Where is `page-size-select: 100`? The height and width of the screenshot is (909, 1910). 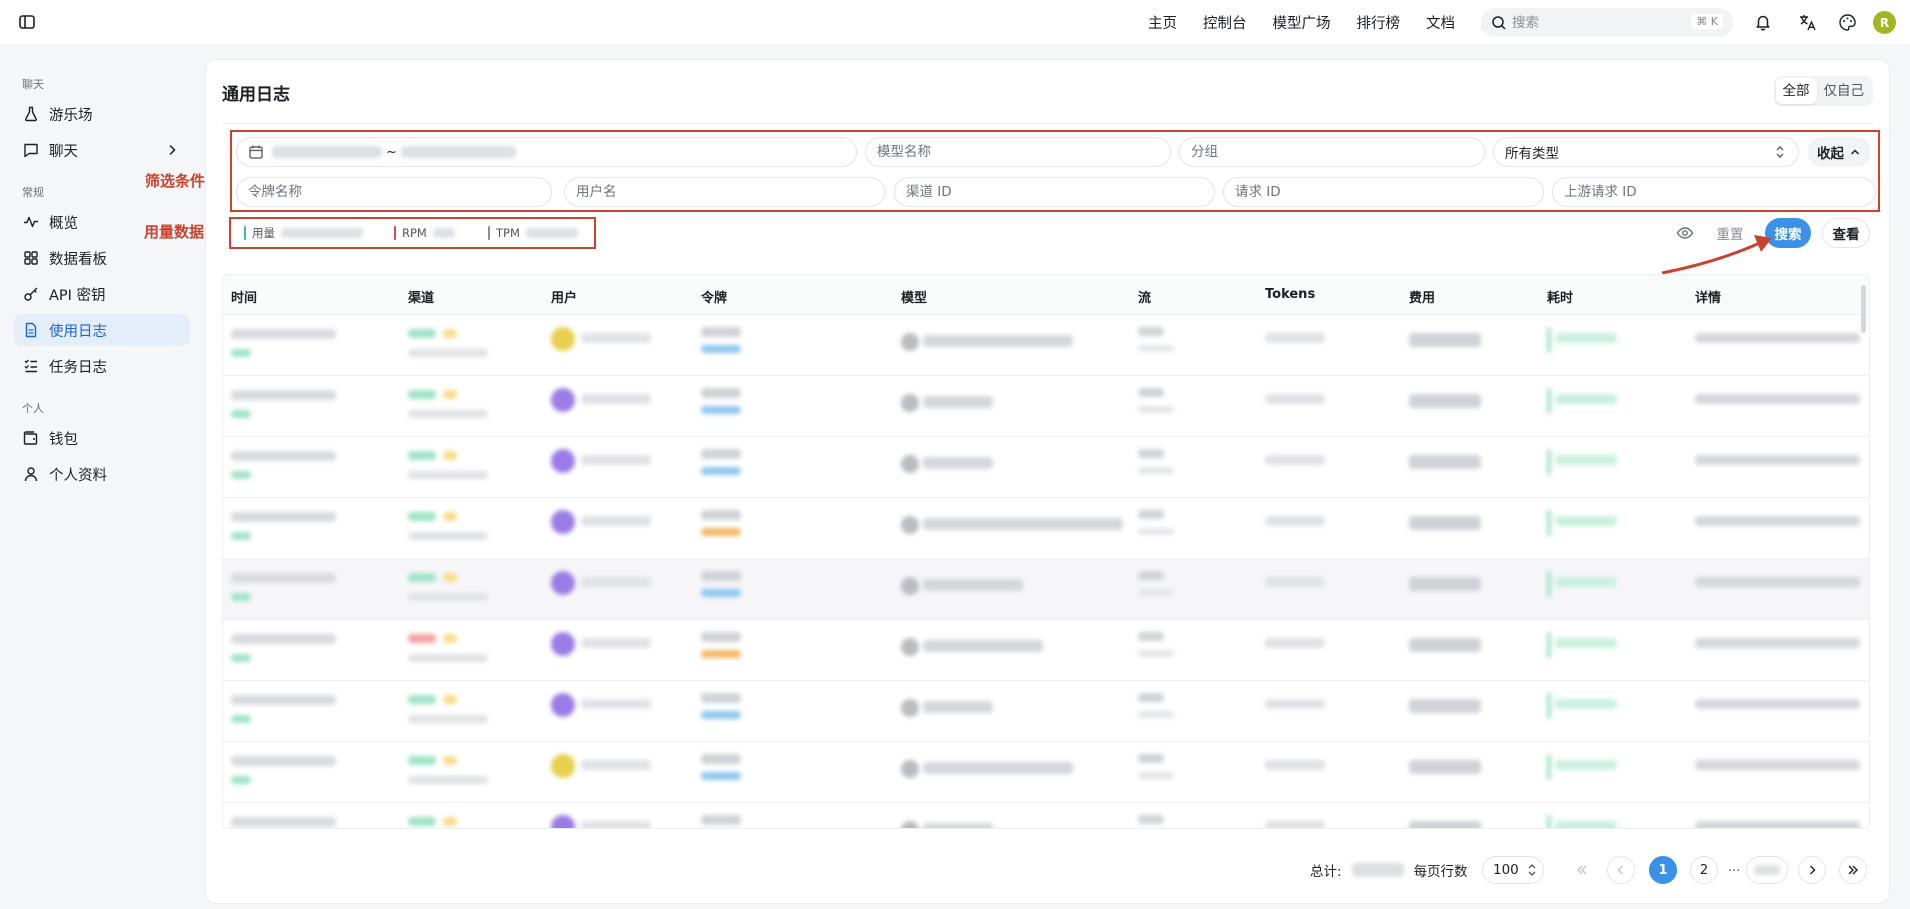
page-size-select: 100 is located at coordinates (1513, 870).